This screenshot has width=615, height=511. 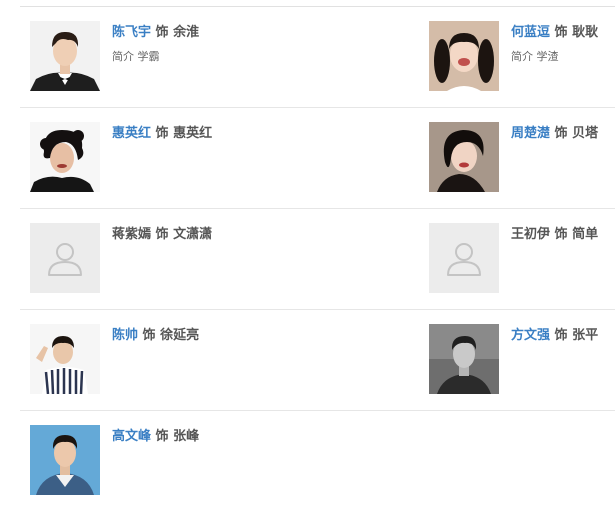 What do you see at coordinates (220, 259) in the screenshot?
I see `cast-member: 蒋紫嫣 饰 文潇潇` at bounding box center [220, 259].